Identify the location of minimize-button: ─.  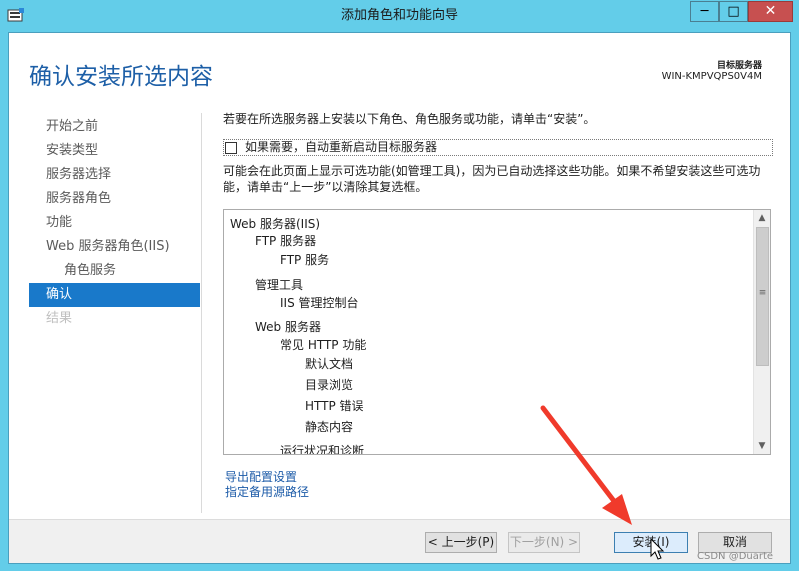
(704, 11).